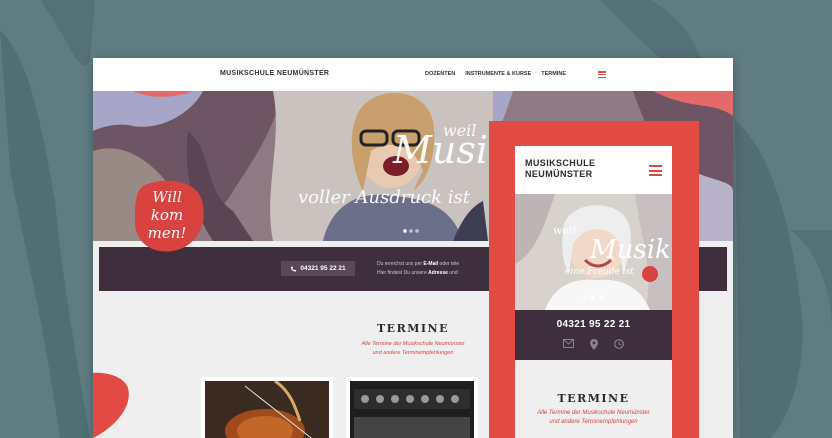 This screenshot has height=438, width=832. I want to click on mobile-brand-line2: NEUMÜNSTER, so click(559, 174).